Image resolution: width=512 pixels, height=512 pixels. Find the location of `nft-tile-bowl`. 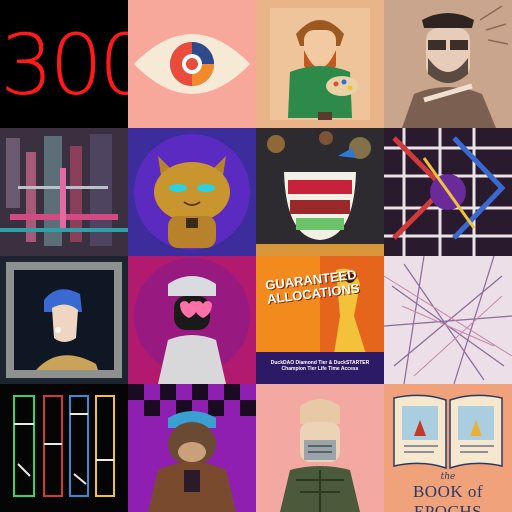

nft-tile-bowl is located at coordinates (320, 192).